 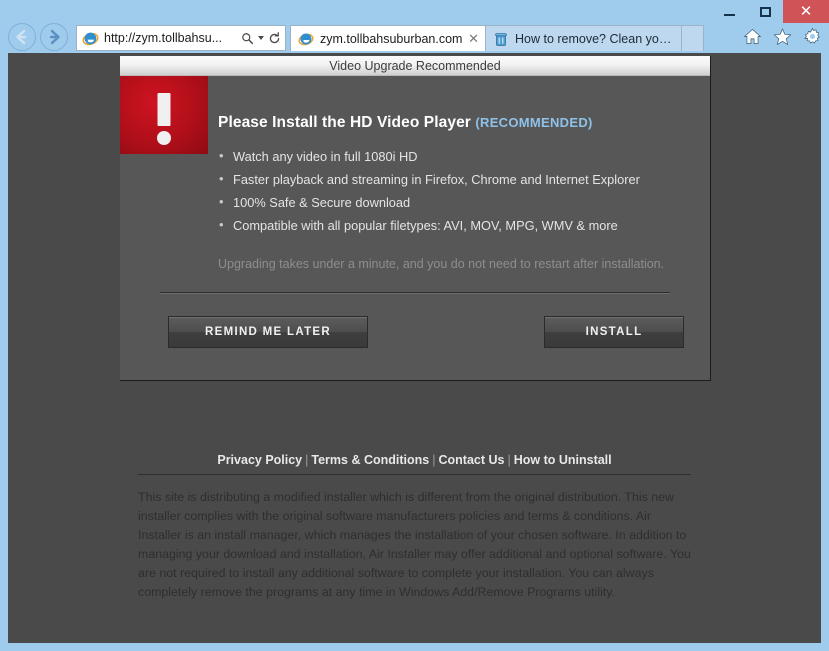 What do you see at coordinates (453, 202) in the screenshot?
I see `list-item: 100% Safe & Secure download` at bounding box center [453, 202].